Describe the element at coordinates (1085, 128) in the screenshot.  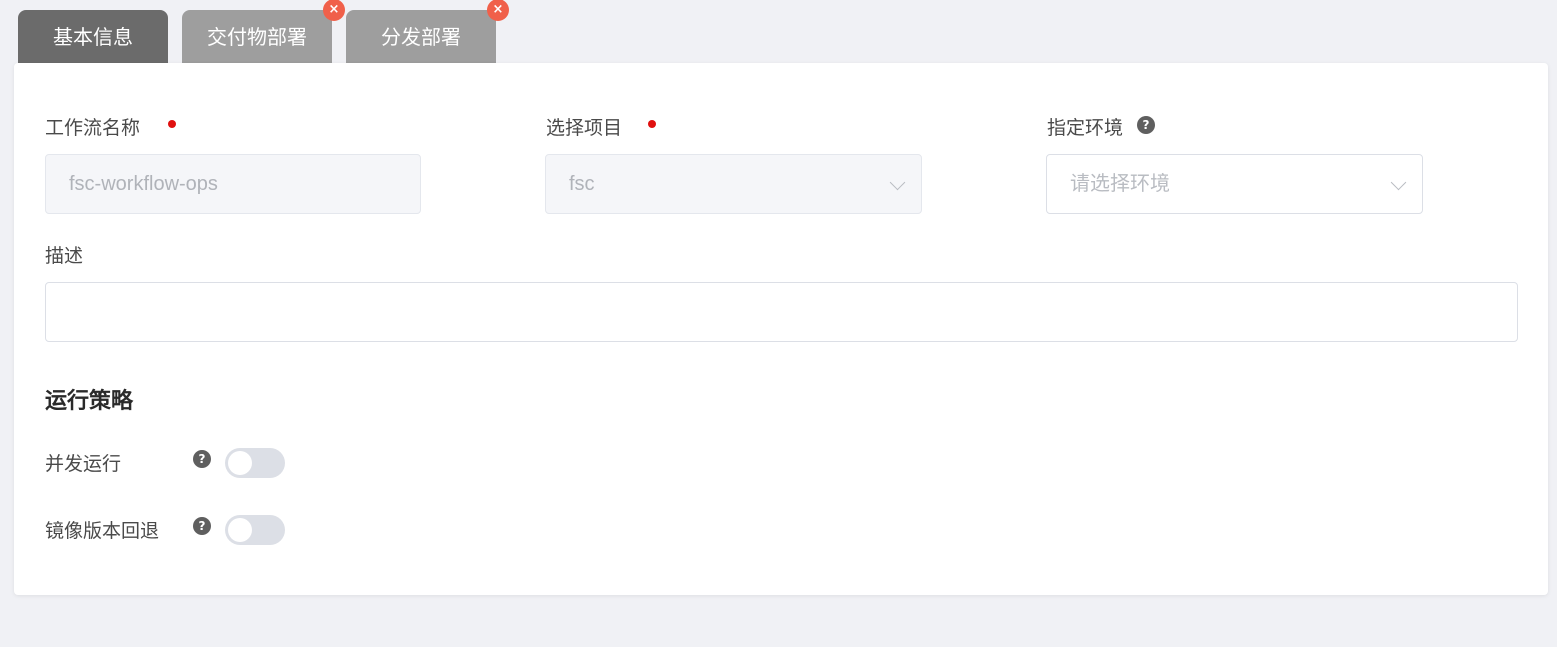
I see `environment-label: 指定环境` at that location.